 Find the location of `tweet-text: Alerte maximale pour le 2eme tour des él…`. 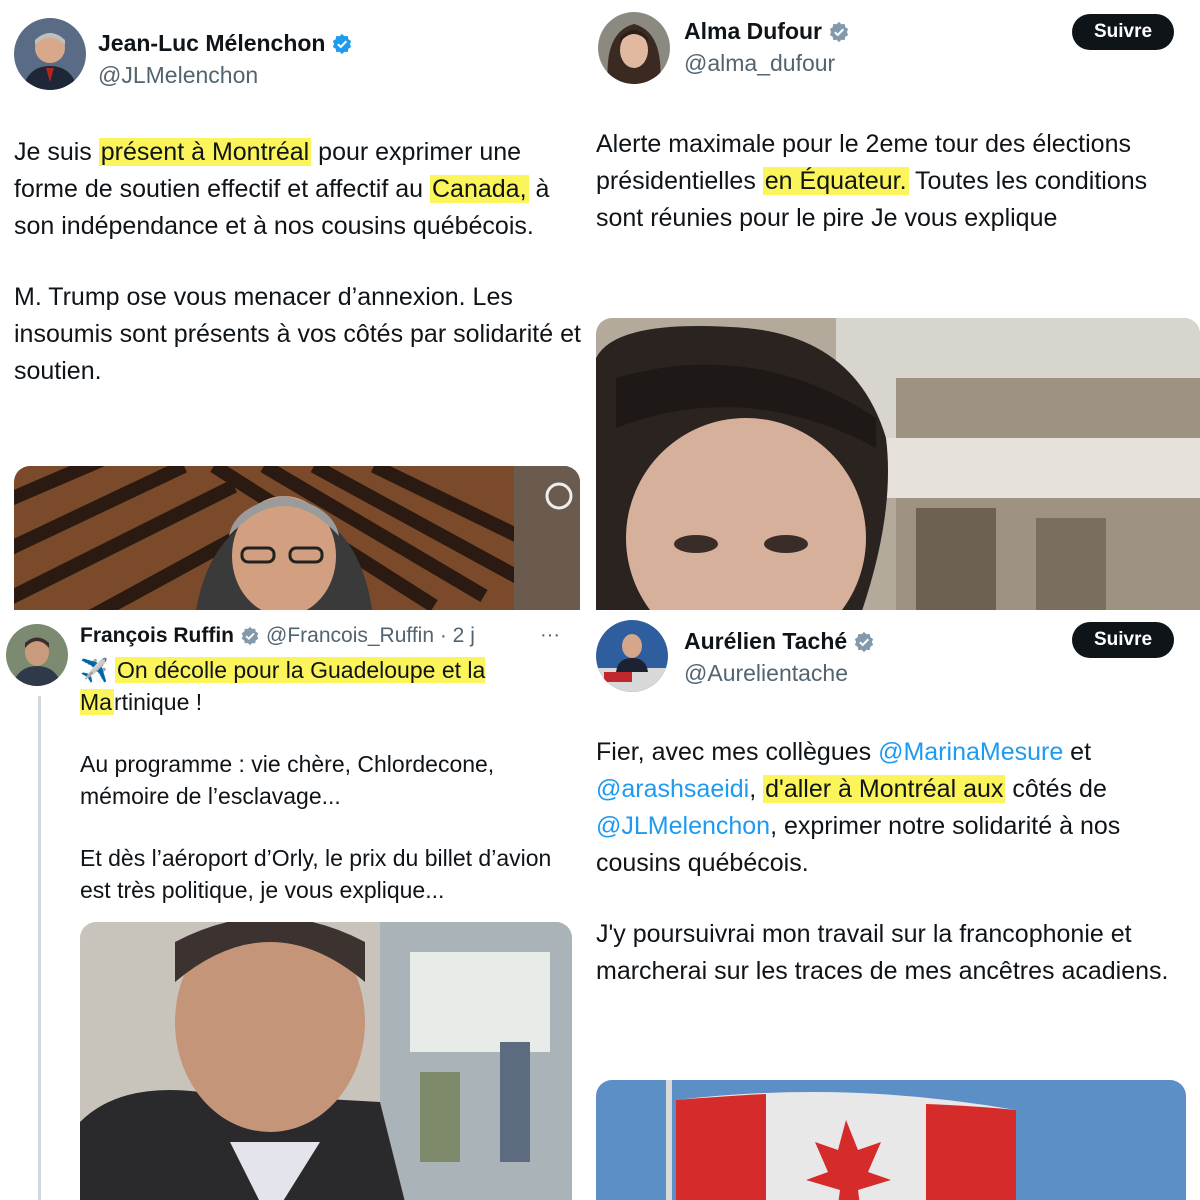

tweet-text: Alerte maximale pour le 2eme tour des él… is located at coordinates (872, 181).